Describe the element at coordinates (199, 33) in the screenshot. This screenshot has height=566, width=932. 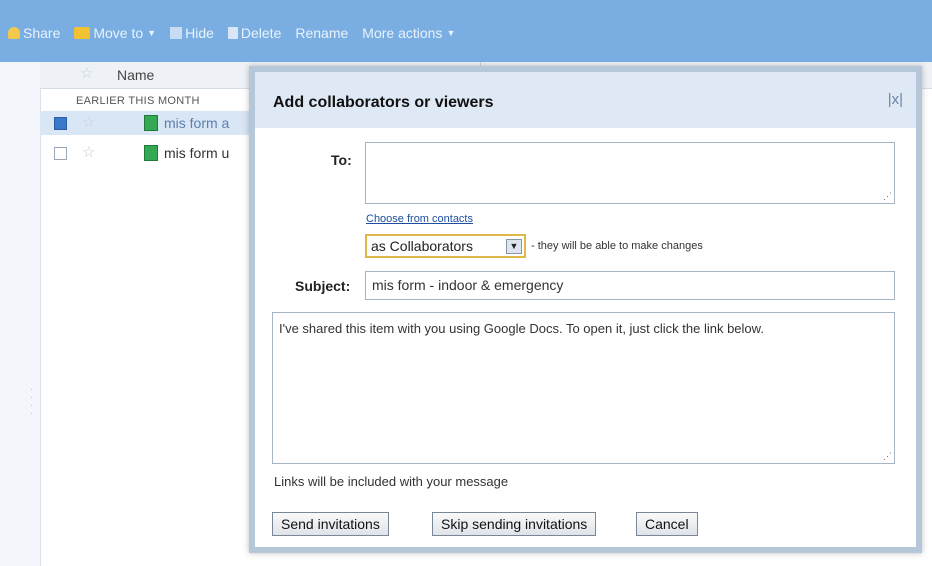
I see `hide-label: Hide` at that location.